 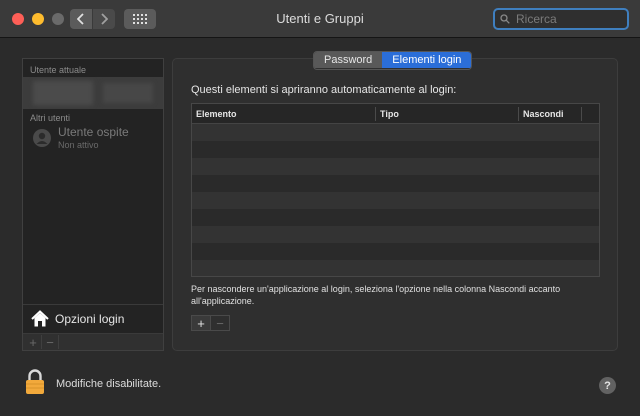 I want to click on guest-user-status: Non attivo, so click(x=78, y=145).